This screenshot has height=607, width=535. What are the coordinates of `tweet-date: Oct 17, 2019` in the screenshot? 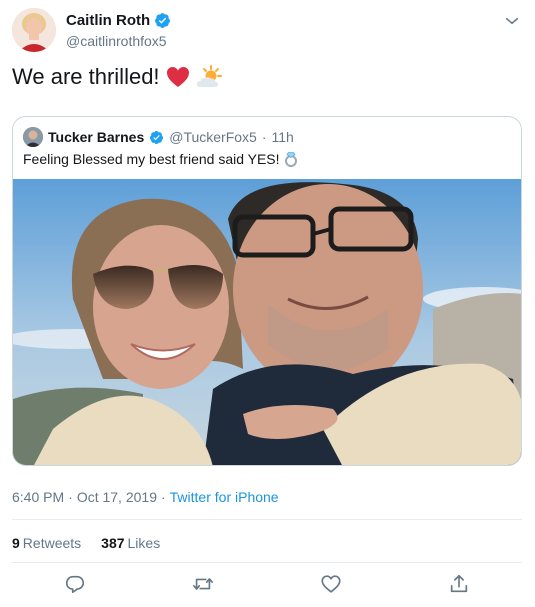 It's located at (117, 497).